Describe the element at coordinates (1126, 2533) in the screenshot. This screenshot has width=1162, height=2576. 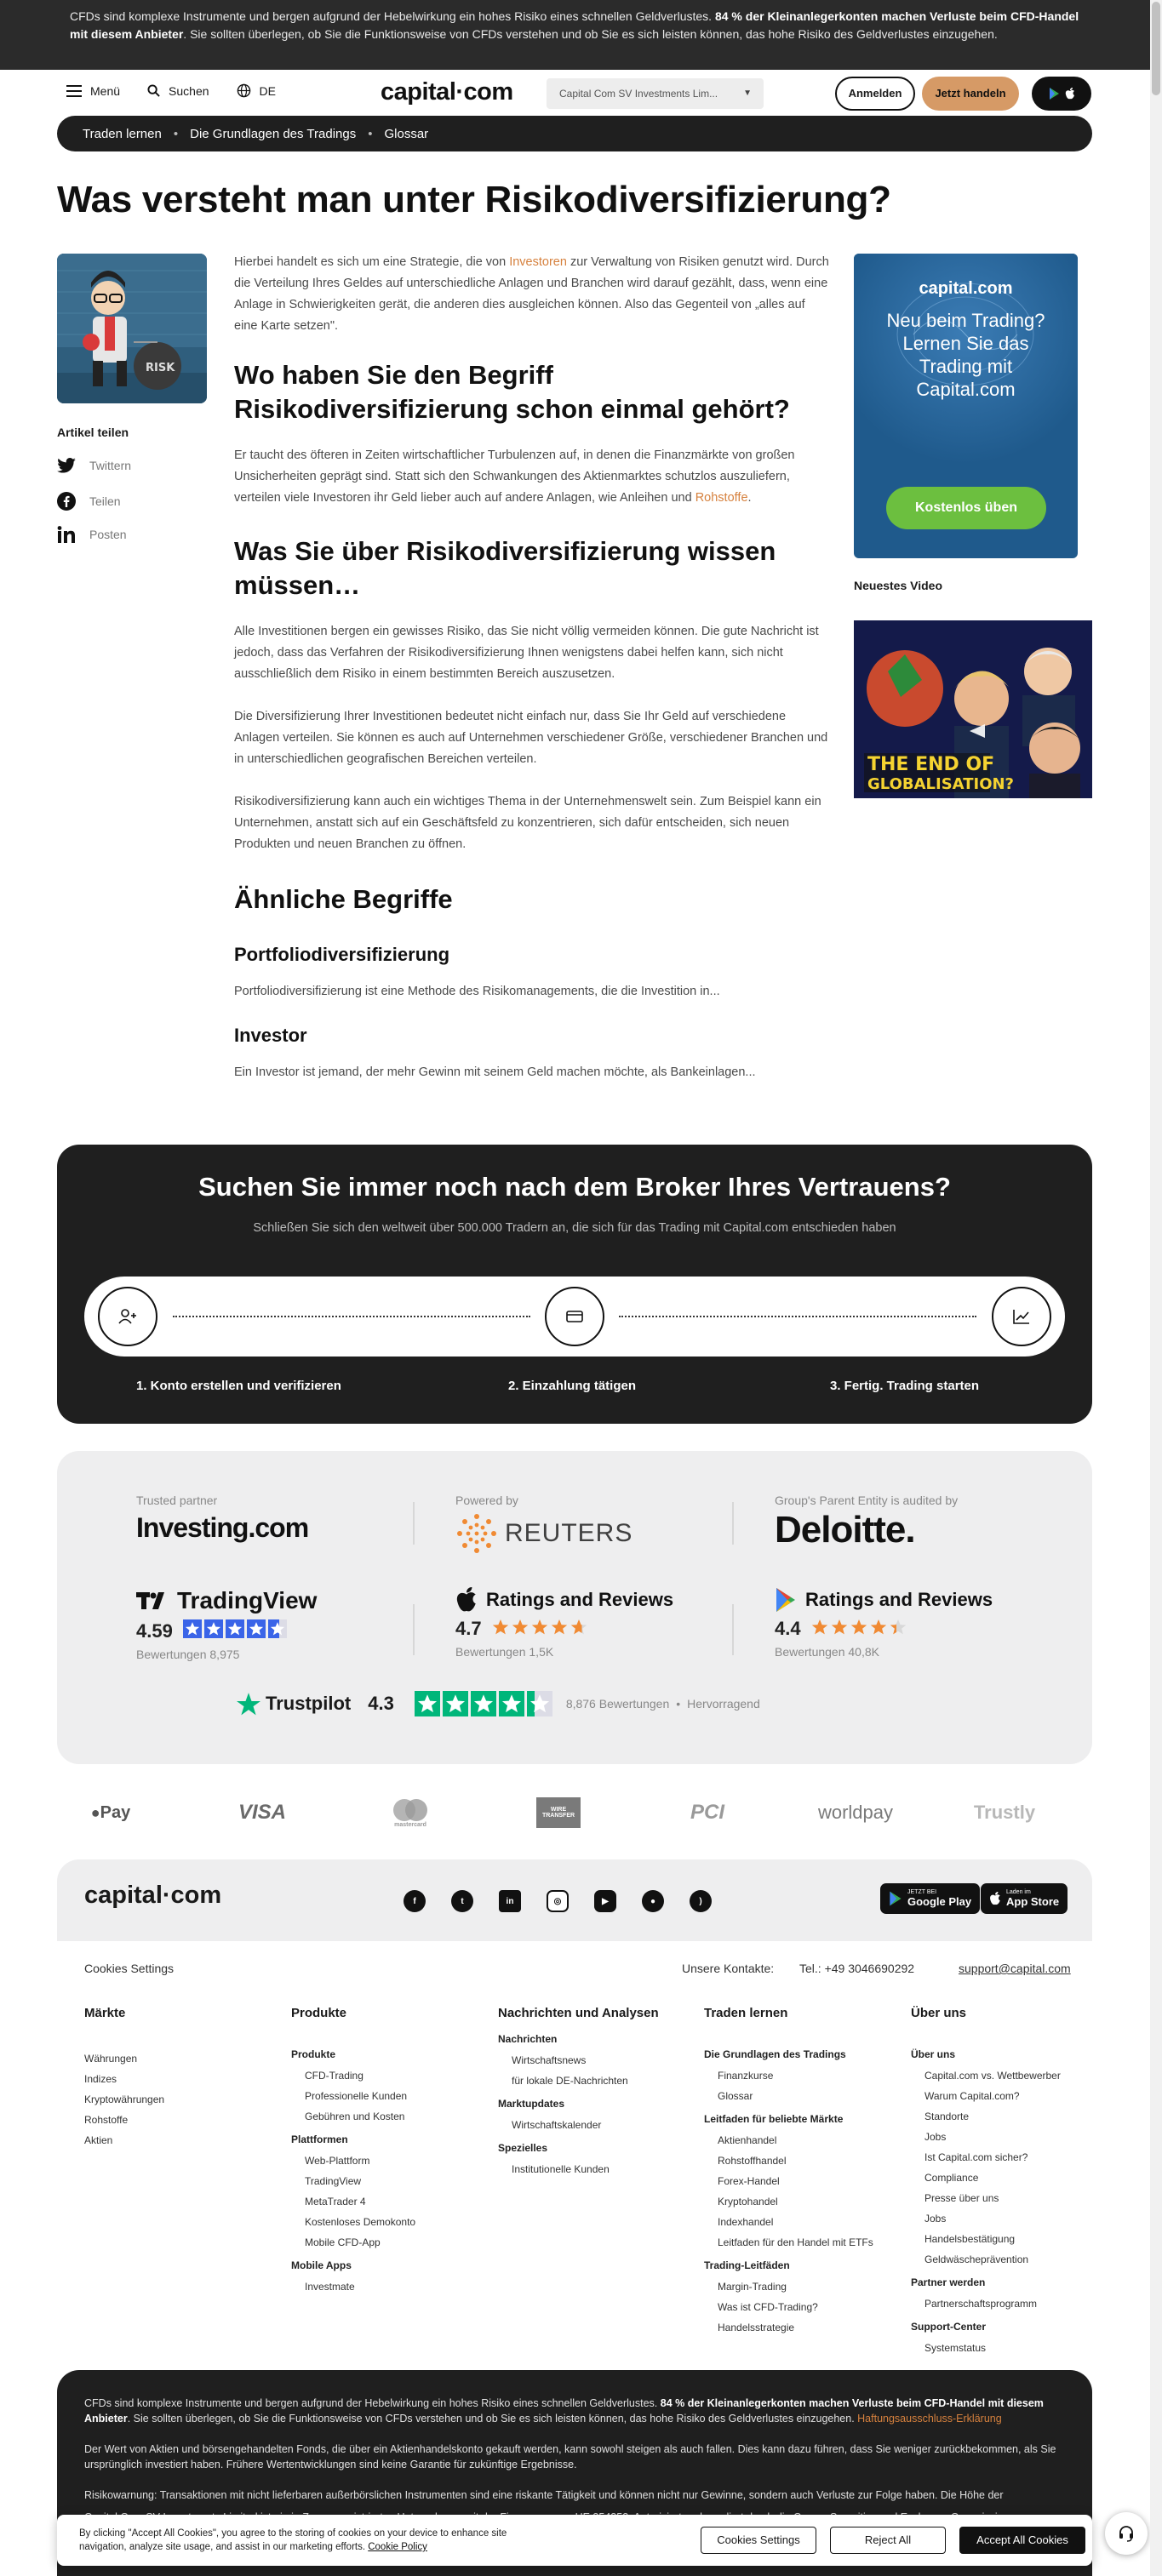
I see `support-chat-button` at that location.